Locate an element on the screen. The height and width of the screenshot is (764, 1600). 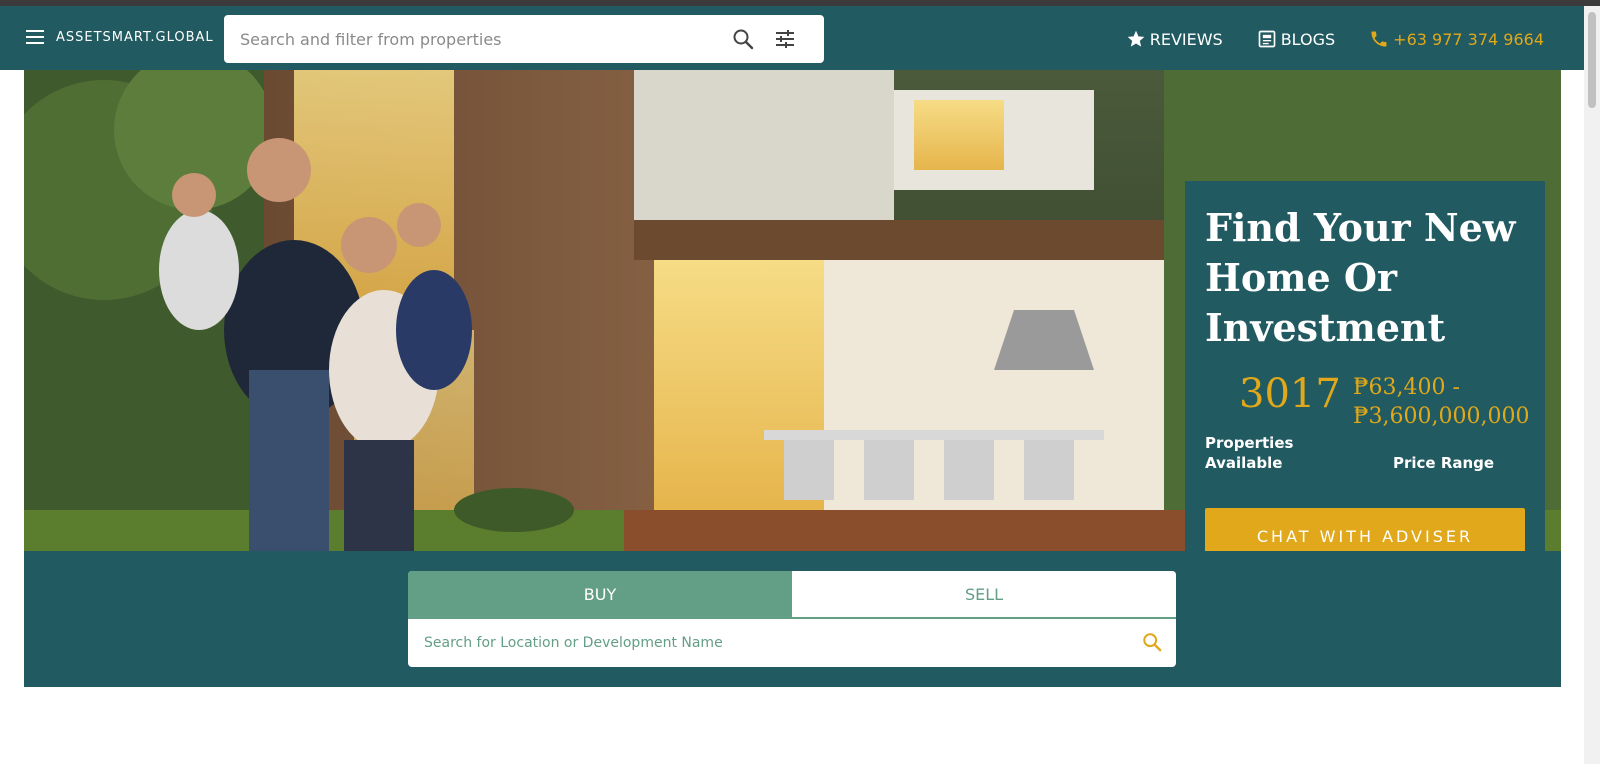
header-nav-links: REVIEWS BLOGS +63 977 374 9664 is located at coordinates (1335, 39).